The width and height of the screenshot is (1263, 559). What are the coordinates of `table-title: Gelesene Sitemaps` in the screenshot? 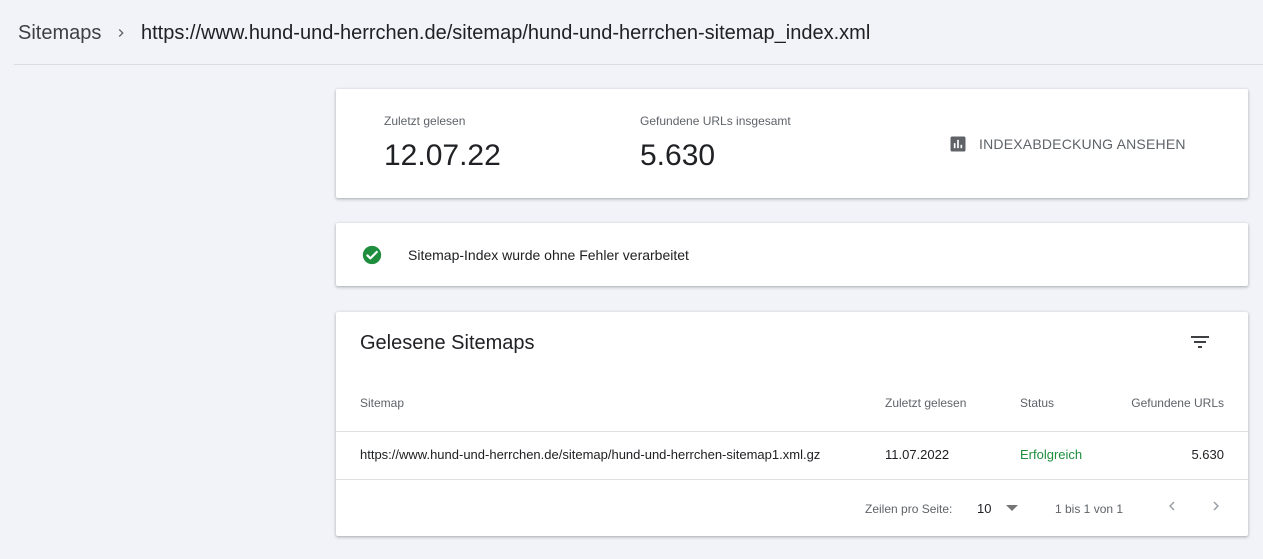 It's located at (447, 343).